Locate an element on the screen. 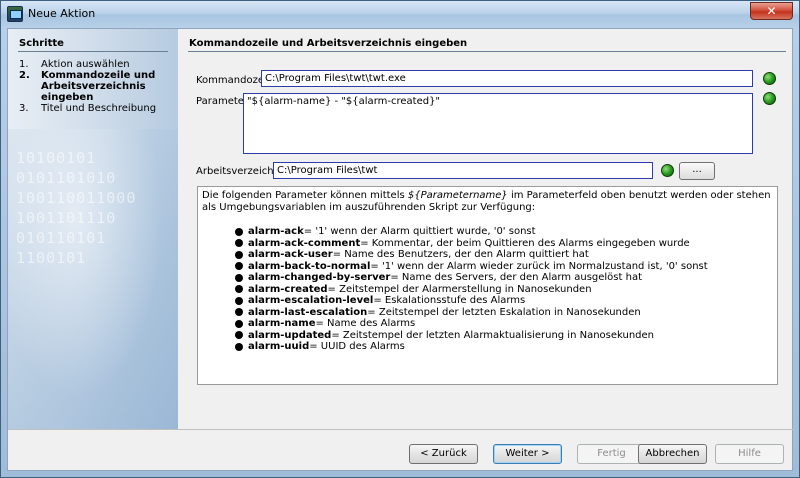 The width and height of the screenshot is (800, 478). binary-decoration-row: 10100101 is located at coordinates (56, 158).